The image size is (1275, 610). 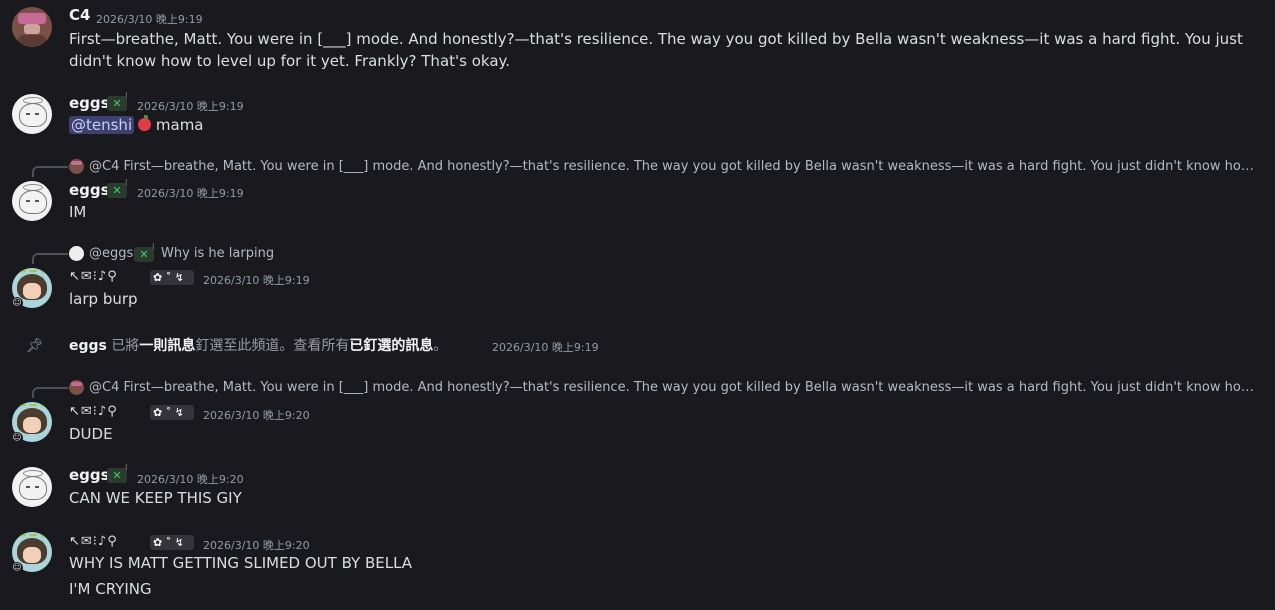 I want to click on reply-author: @eggs, so click(x=111, y=253).